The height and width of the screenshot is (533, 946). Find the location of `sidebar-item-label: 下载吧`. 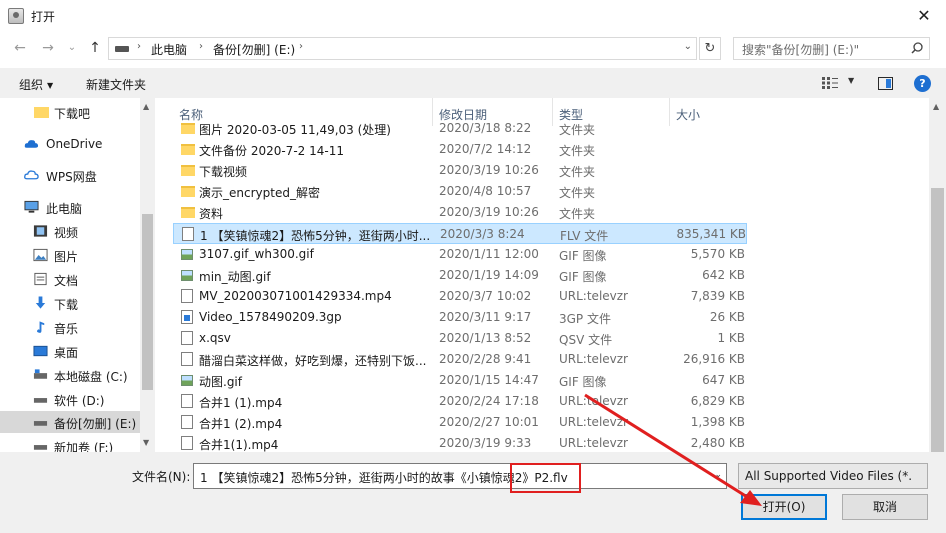

sidebar-item-label: 下载吧 is located at coordinates (72, 114).